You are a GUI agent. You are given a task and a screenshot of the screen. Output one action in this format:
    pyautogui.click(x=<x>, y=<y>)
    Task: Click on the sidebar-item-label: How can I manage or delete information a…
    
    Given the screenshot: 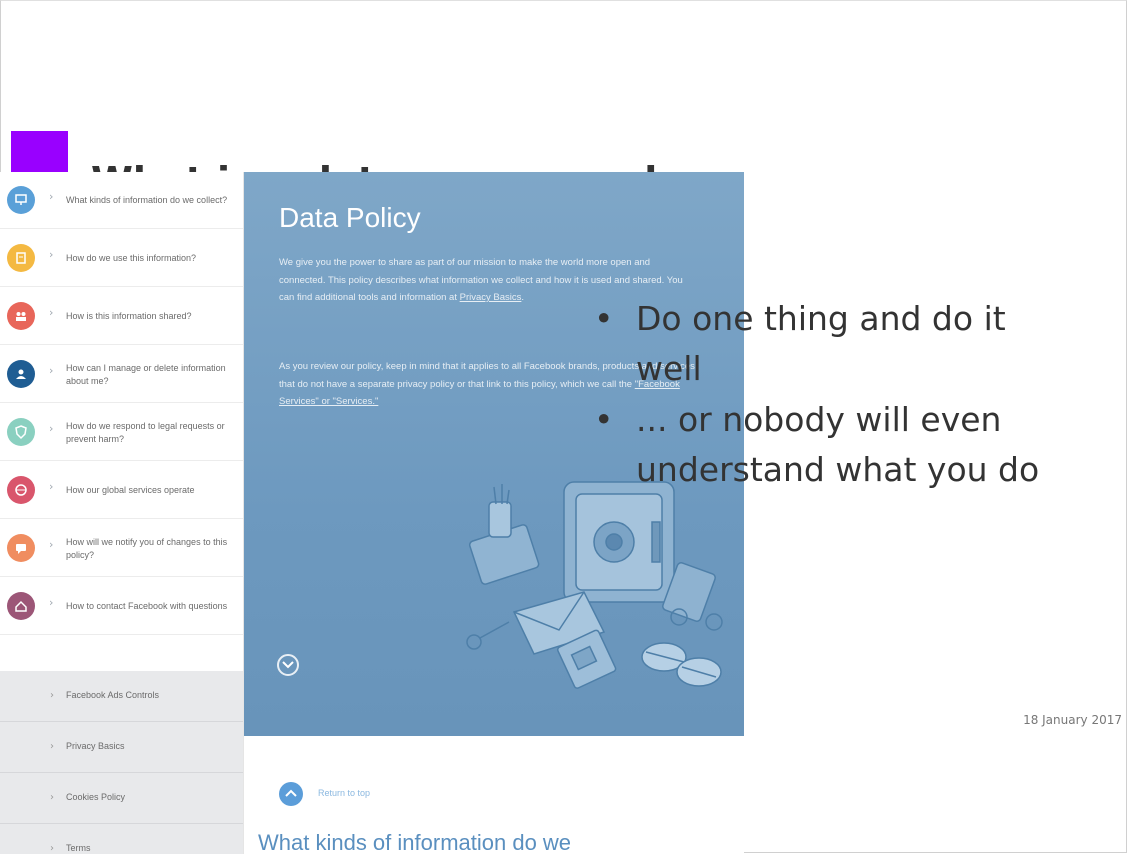 What is the action you would take?
    pyautogui.click(x=146, y=374)
    